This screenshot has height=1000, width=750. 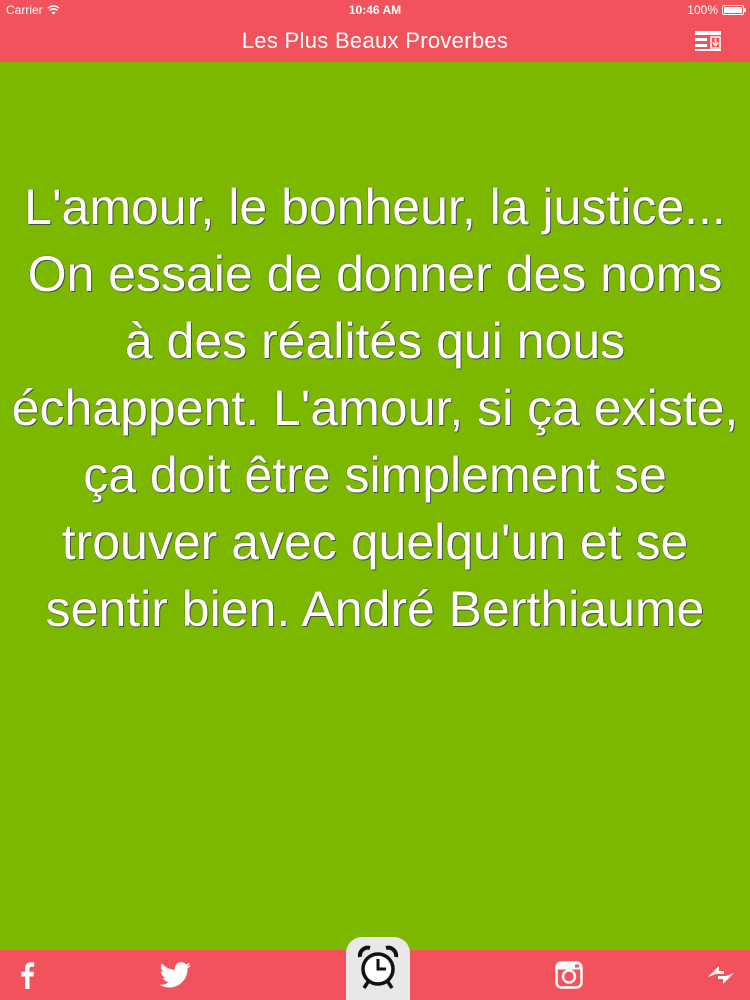 I want to click on list-download-icon, so click(x=708, y=41).